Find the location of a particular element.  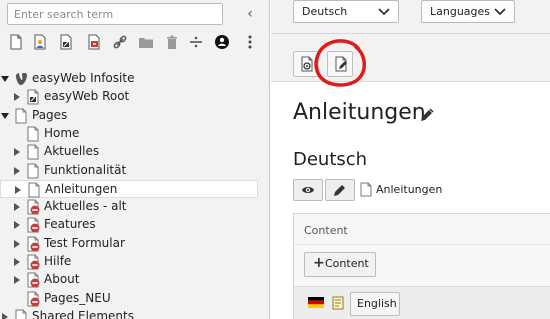

new-page-user-icon is located at coordinates (40, 42).